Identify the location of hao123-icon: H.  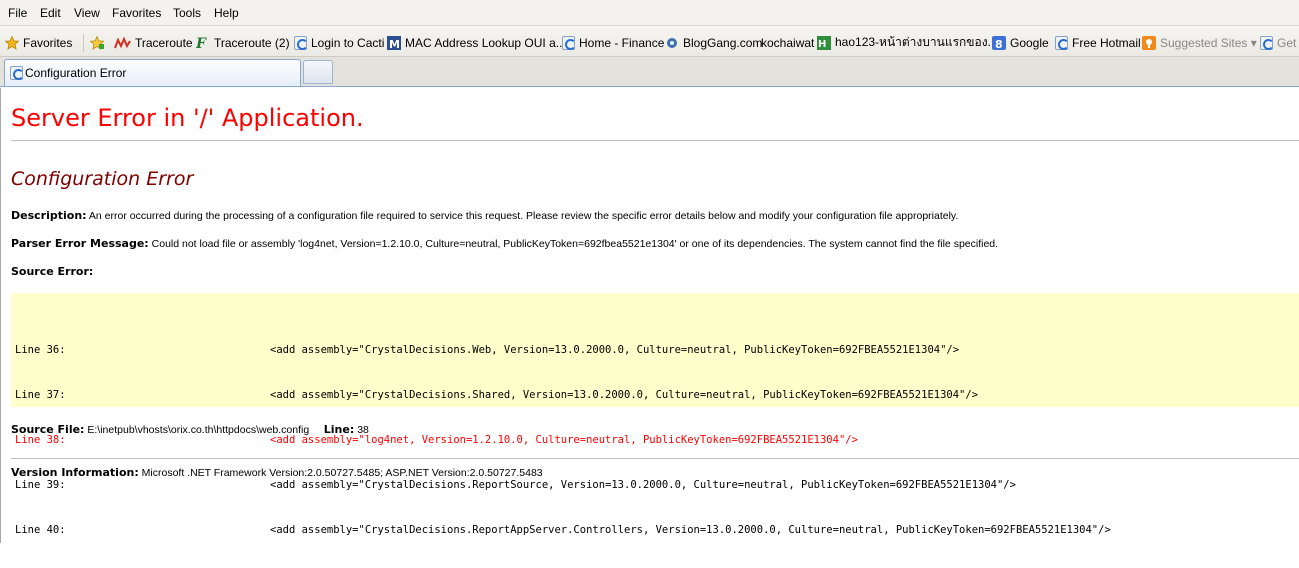
(824, 42).